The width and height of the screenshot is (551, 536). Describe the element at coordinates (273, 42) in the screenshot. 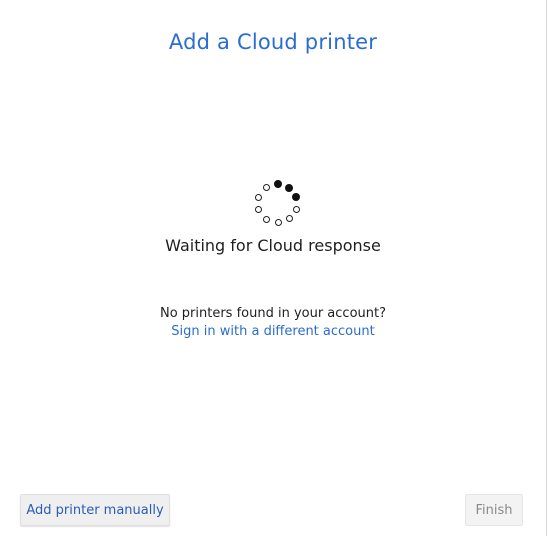

I see `dialog-title: Add a Cloud printer` at that location.